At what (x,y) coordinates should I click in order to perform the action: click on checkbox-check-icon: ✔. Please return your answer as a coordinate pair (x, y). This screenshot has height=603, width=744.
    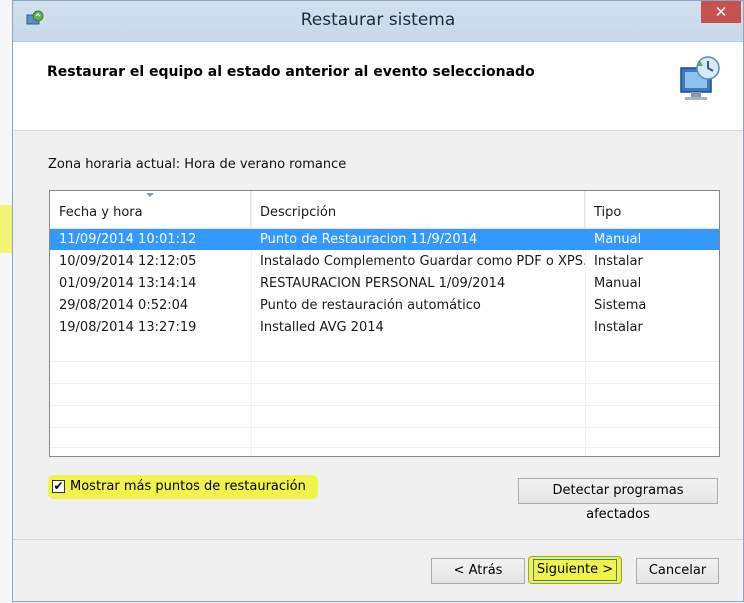
    Looking at the image, I should click on (58, 486).